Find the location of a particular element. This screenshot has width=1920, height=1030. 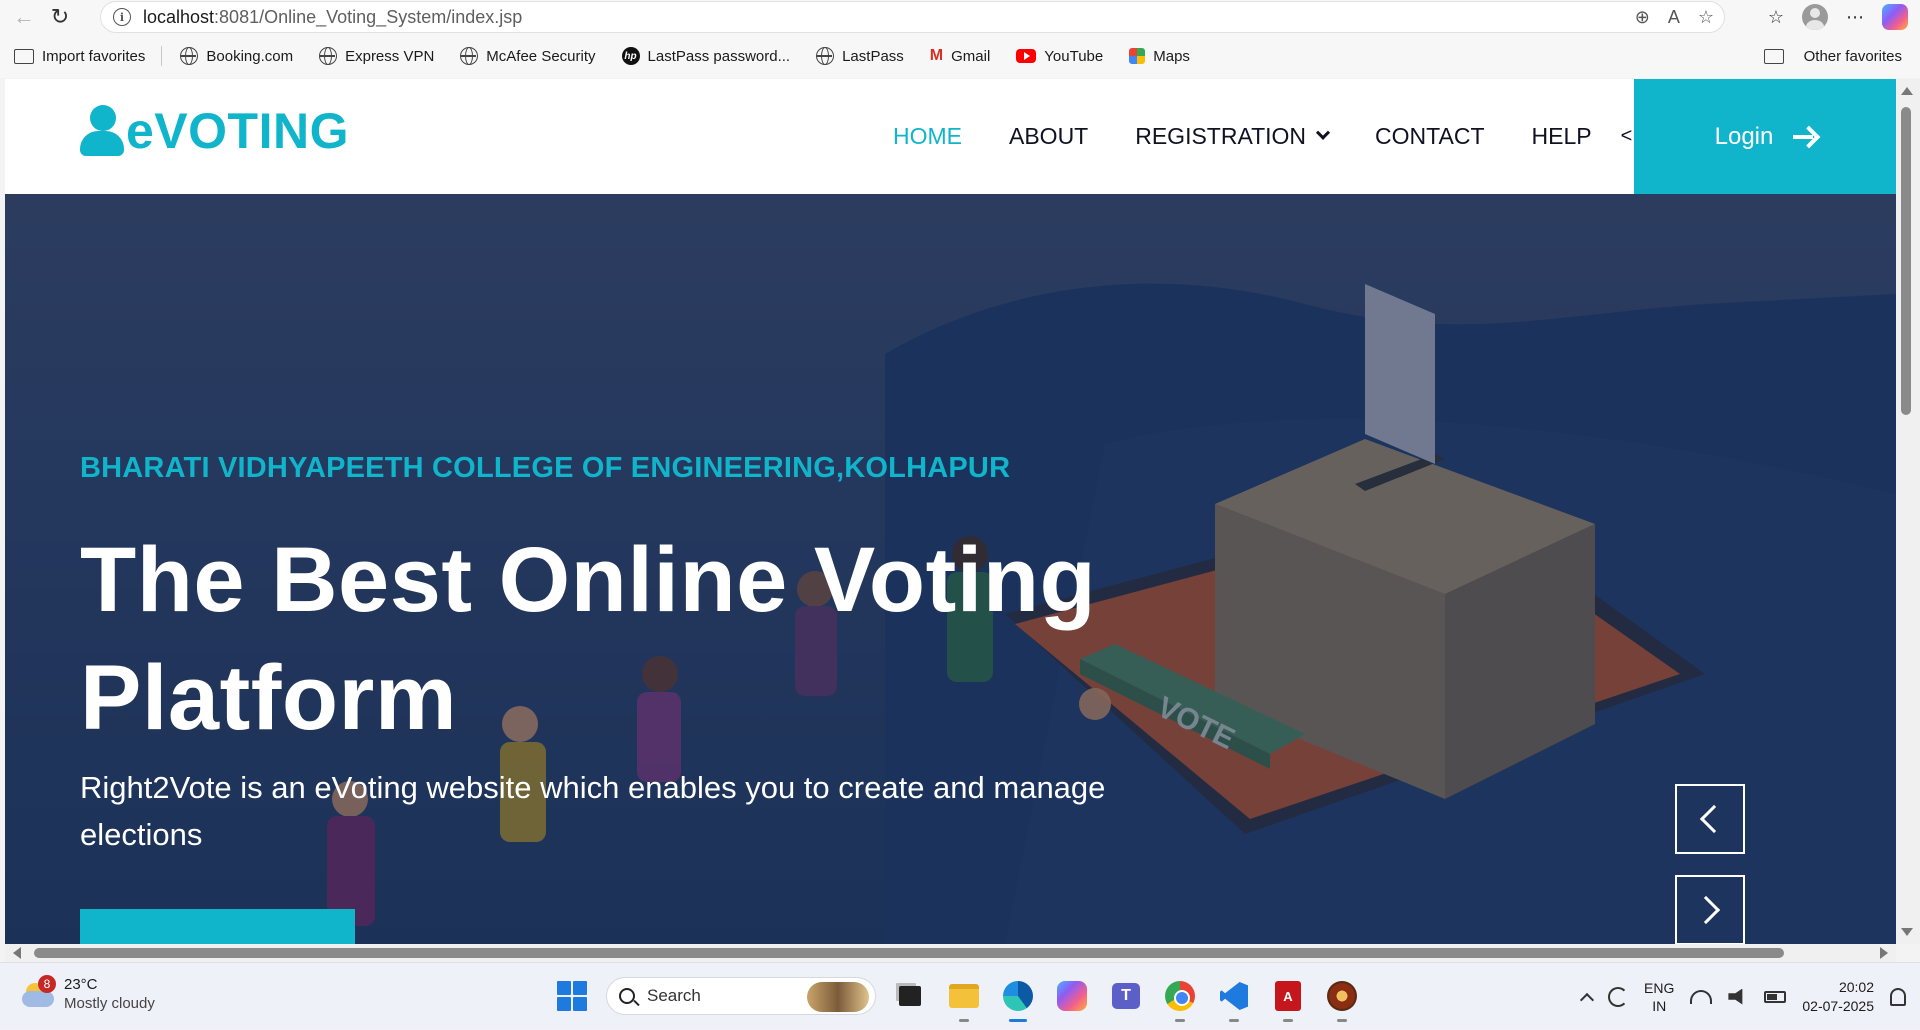

carousel-prev-button is located at coordinates (1710, 819).